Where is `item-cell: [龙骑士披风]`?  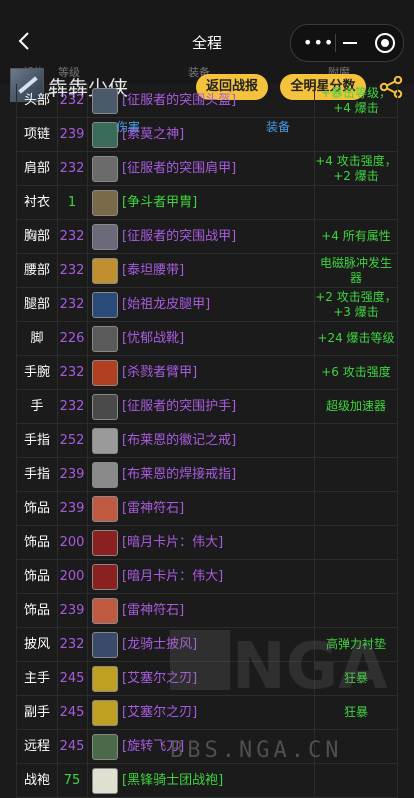 item-cell: [龙骑士披风] is located at coordinates (201, 644).